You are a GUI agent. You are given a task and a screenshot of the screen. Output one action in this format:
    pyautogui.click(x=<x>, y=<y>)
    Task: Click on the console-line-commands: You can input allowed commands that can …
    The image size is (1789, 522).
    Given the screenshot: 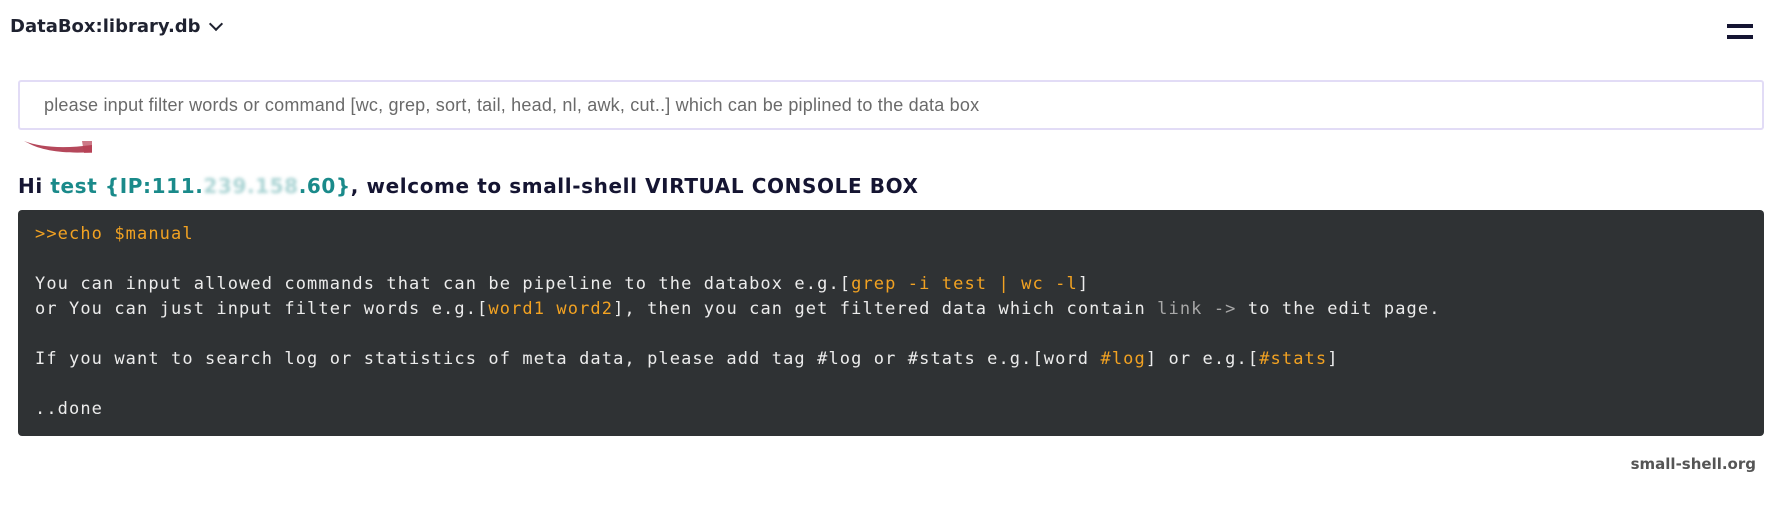 What is the action you would take?
    pyautogui.click(x=891, y=284)
    